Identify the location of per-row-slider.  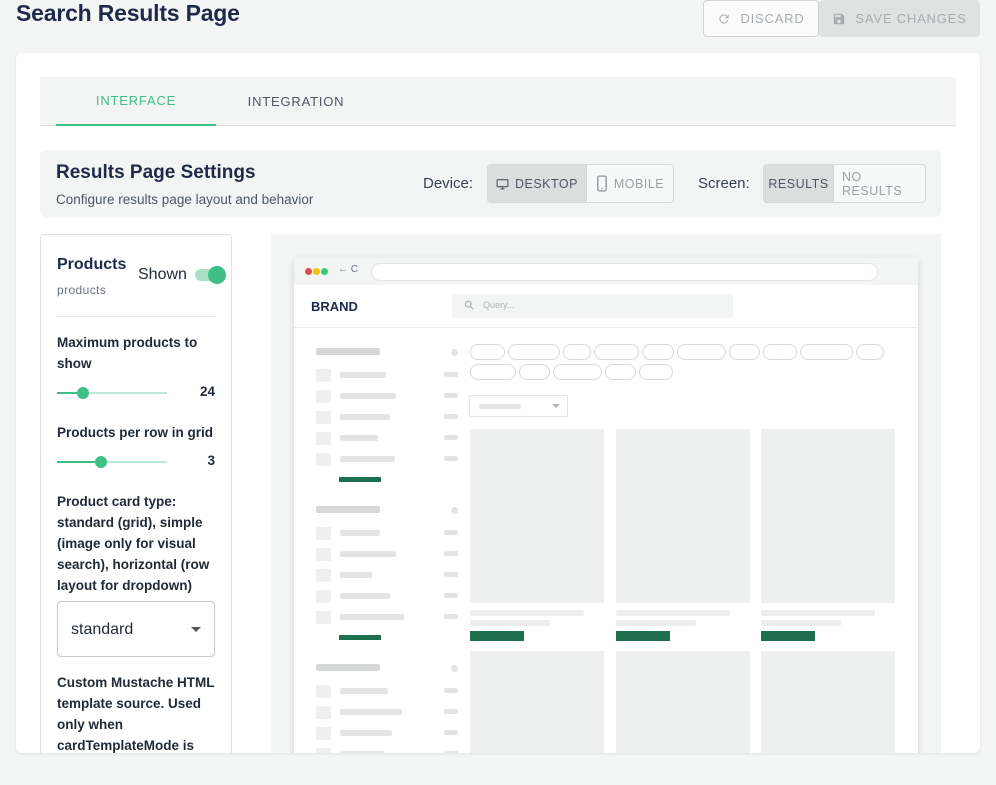
(112, 462).